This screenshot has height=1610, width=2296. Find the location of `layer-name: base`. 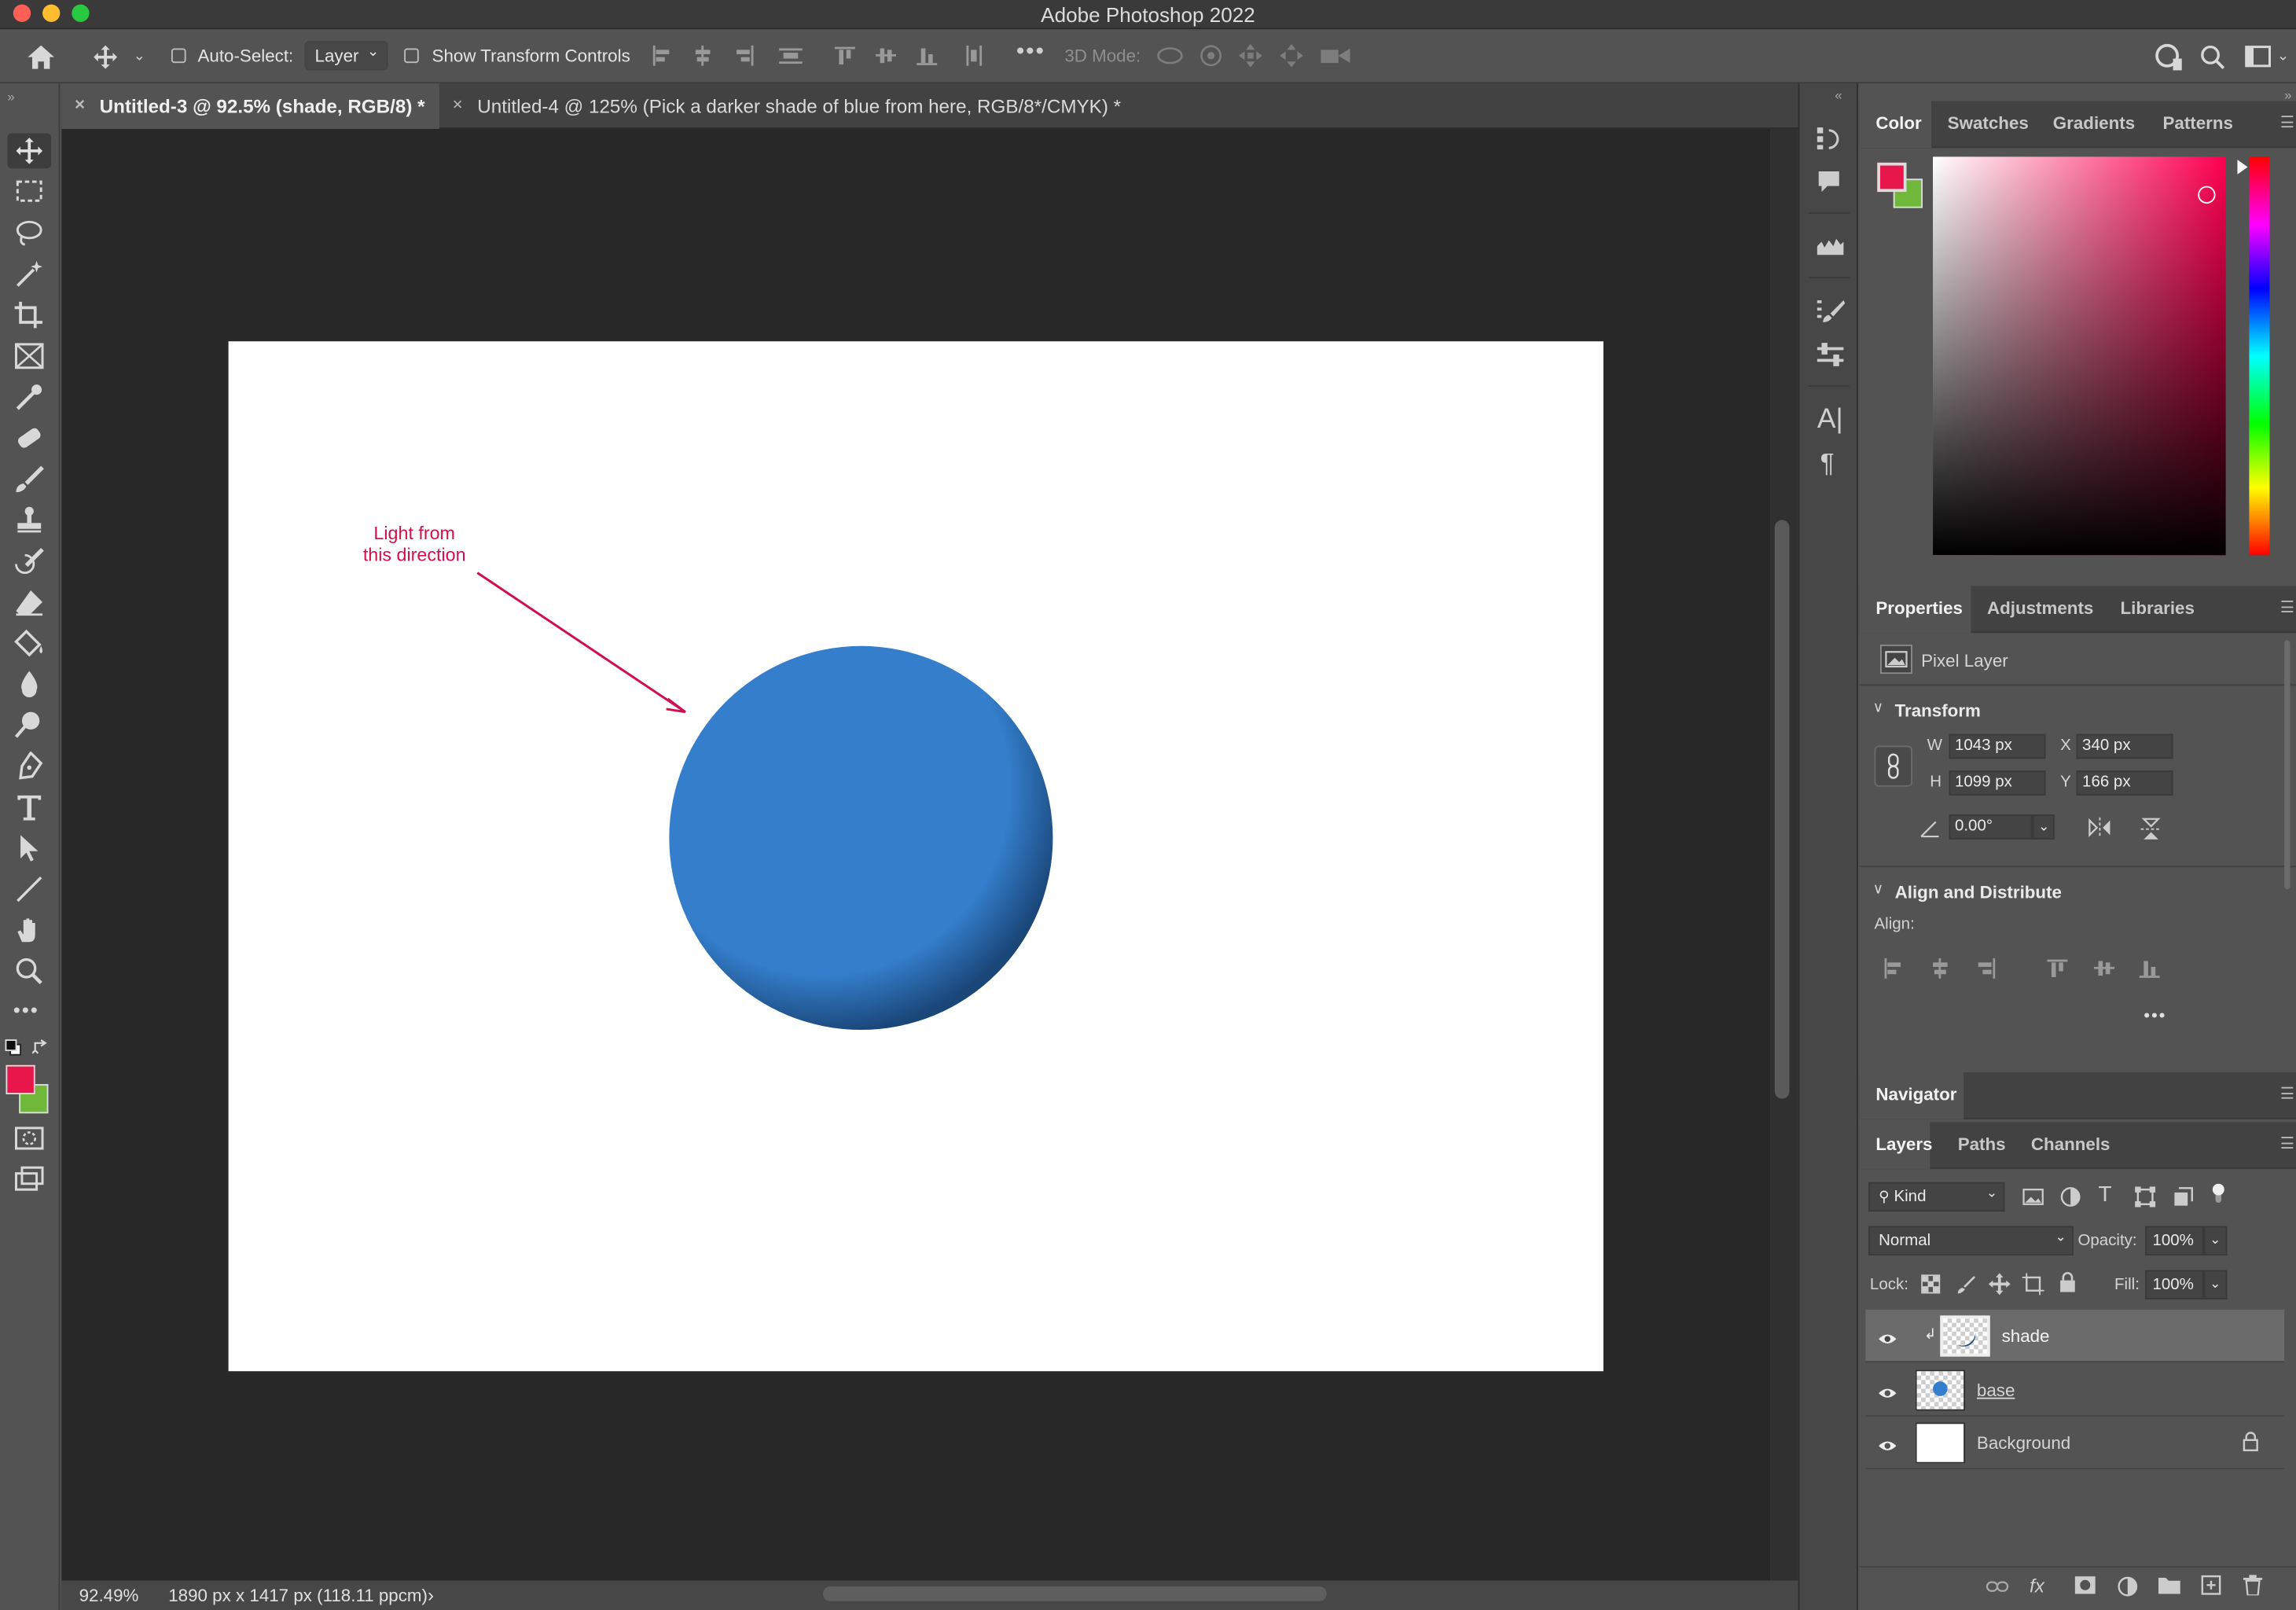

layer-name: base is located at coordinates (1996, 1390).